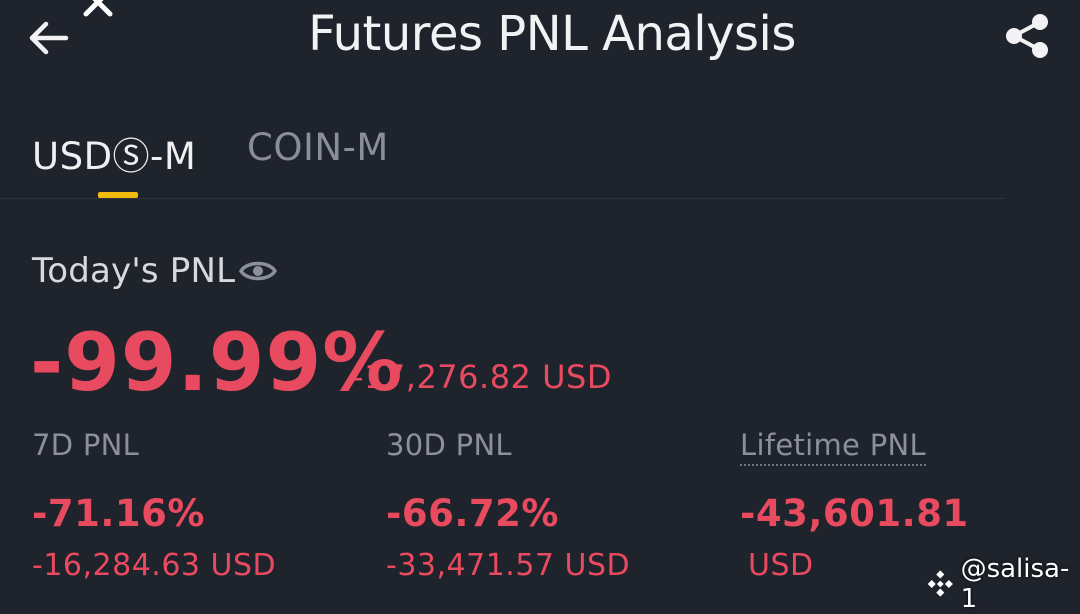 The image size is (1080, 614). What do you see at coordinates (258, 271) in the screenshot?
I see `eye-icon` at bounding box center [258, 271].